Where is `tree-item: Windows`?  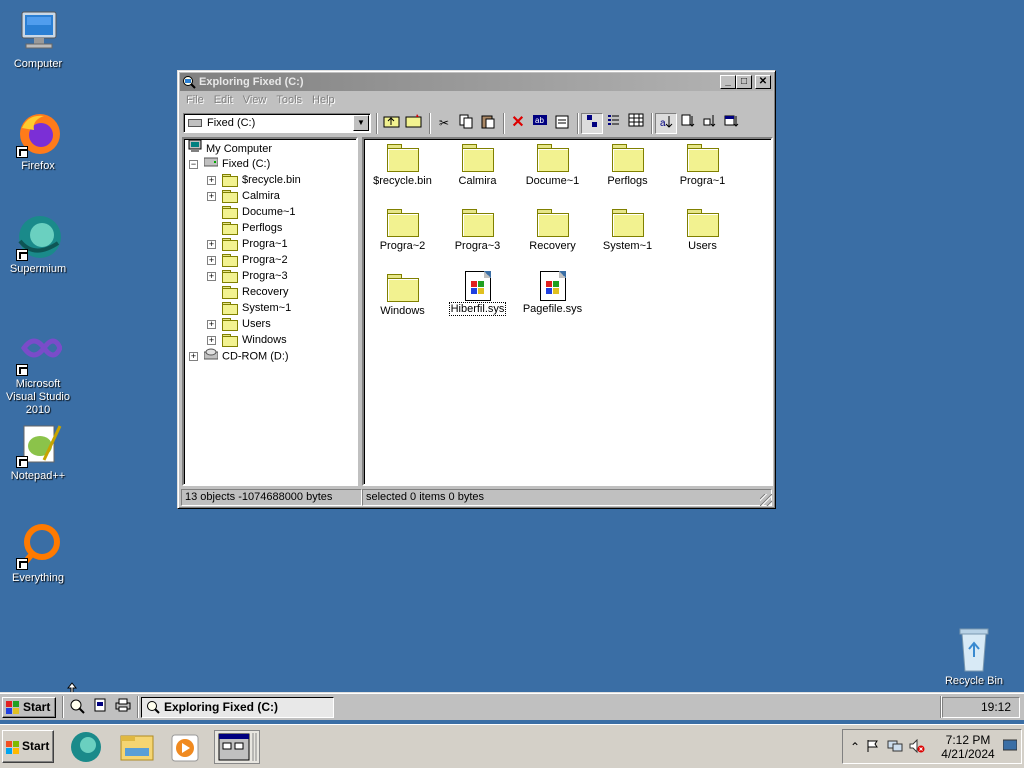 tree-item: Windows is located at coordinates (254, 340).